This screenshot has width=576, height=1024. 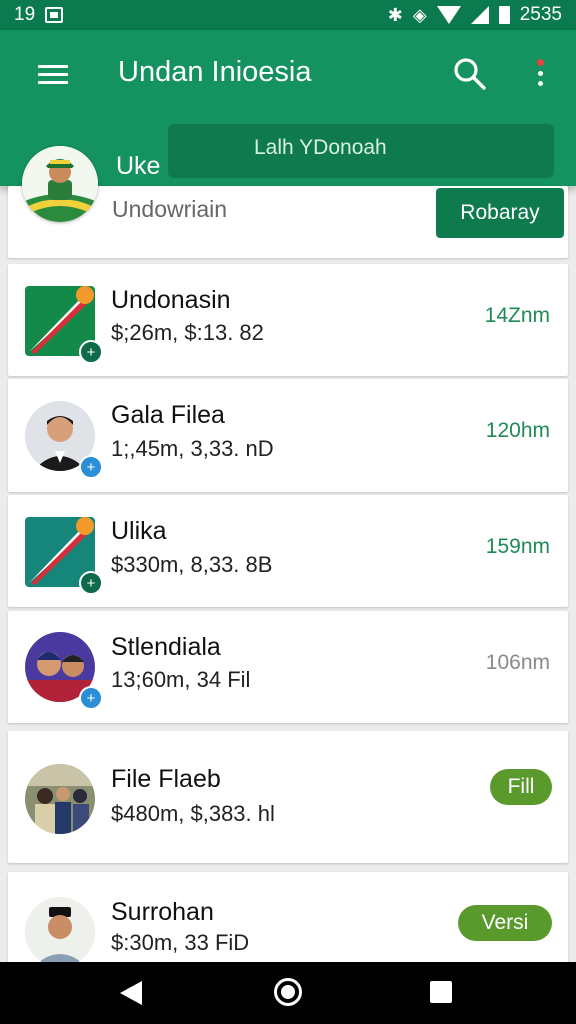 What do you see at coordinates (168, 415) in the screenshot?
I see `item-title: Gala Filea` at bounding box center [168, 415].